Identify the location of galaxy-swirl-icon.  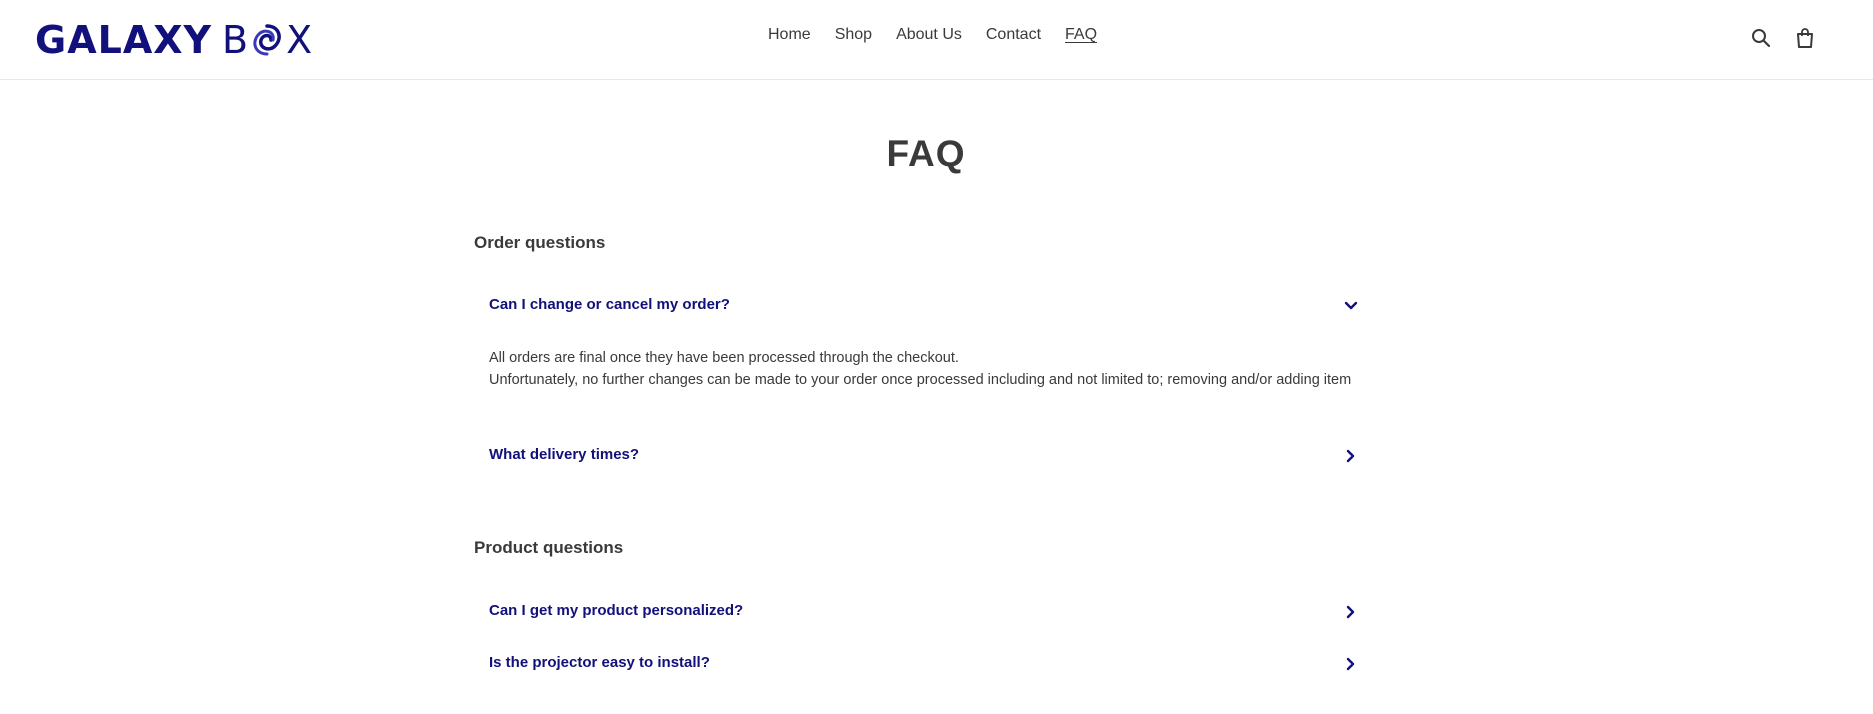
(267, 40).